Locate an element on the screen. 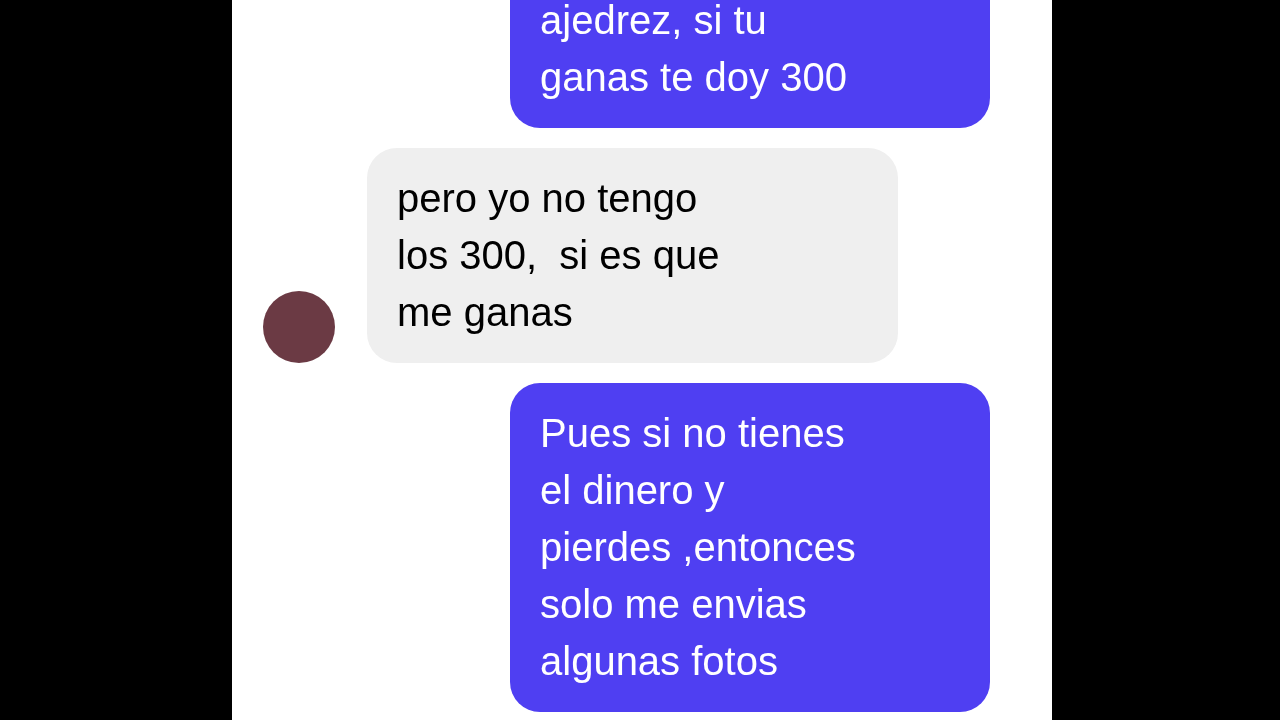  sent-message-bubble: ajedrez, si tu ganas te doy 300 is located at coordinates (750, 64).